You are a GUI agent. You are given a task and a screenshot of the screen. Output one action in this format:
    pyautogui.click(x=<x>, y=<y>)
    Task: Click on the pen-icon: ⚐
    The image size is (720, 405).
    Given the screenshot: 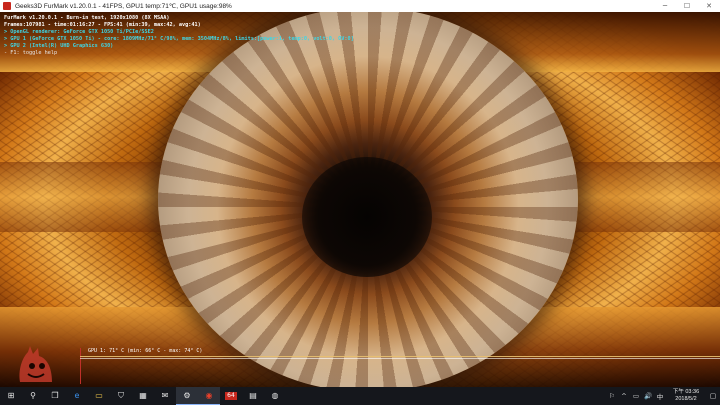 What is the action you would take?
    pyautogui.click(x=612, y=396)
    